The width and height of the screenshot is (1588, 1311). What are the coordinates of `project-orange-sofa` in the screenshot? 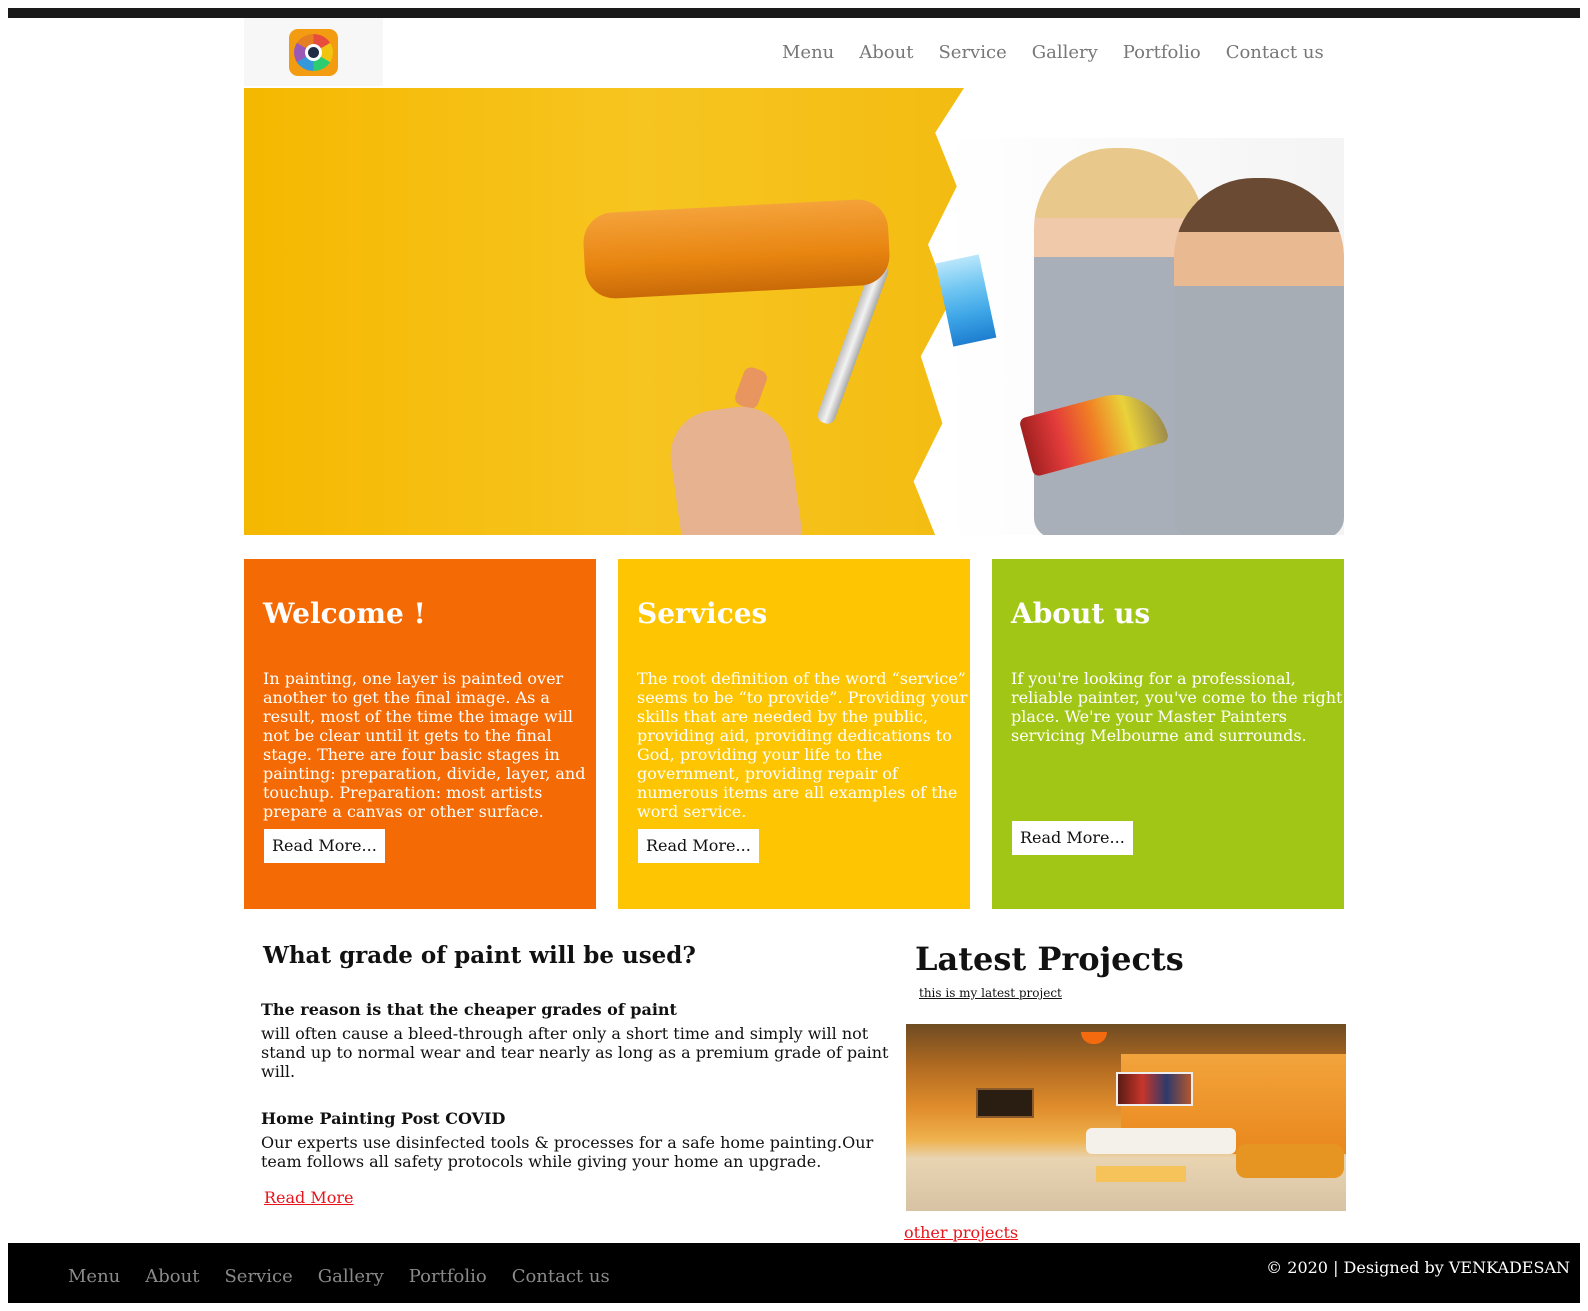 It's located at (1290, 1161).